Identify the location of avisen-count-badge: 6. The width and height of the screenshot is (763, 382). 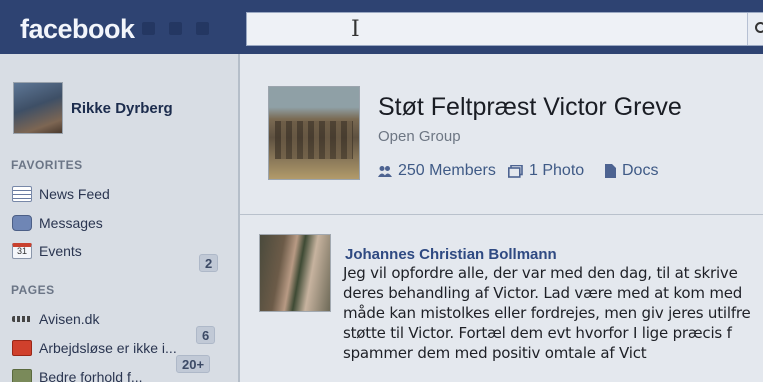
(206, 335).